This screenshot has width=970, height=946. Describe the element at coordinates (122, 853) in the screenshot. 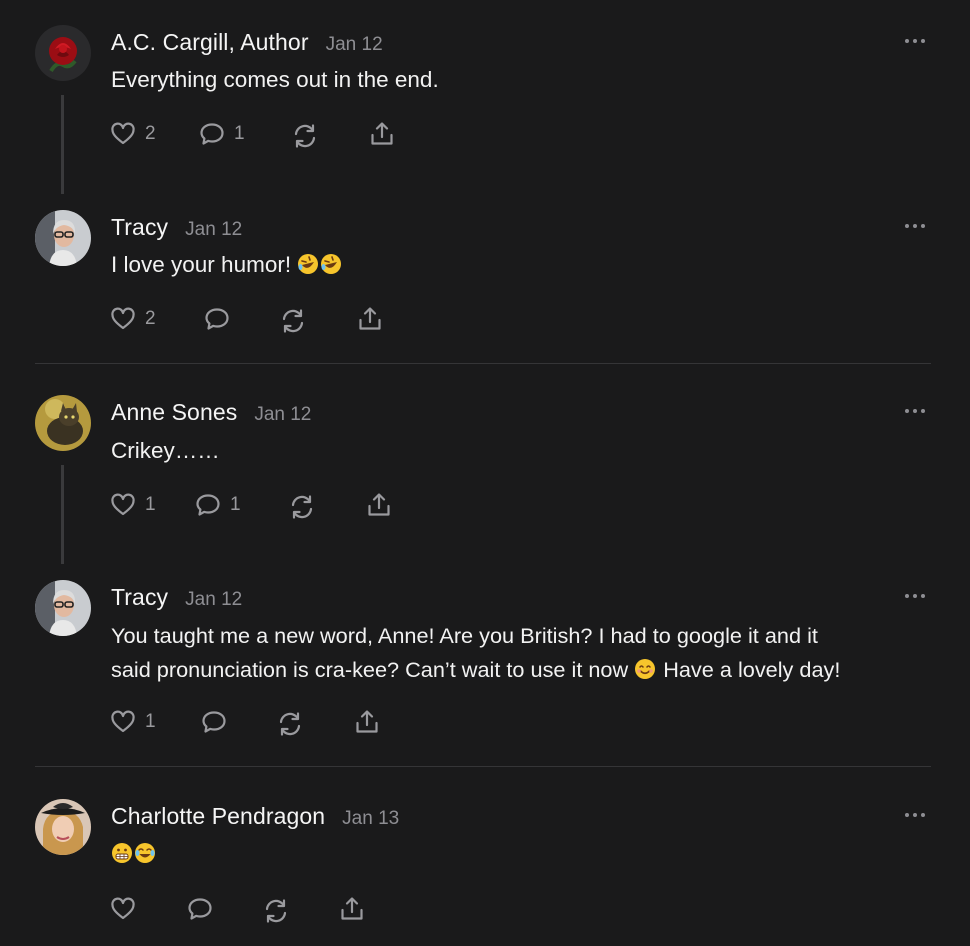

I see `grimacing-face-emoji` at that location.